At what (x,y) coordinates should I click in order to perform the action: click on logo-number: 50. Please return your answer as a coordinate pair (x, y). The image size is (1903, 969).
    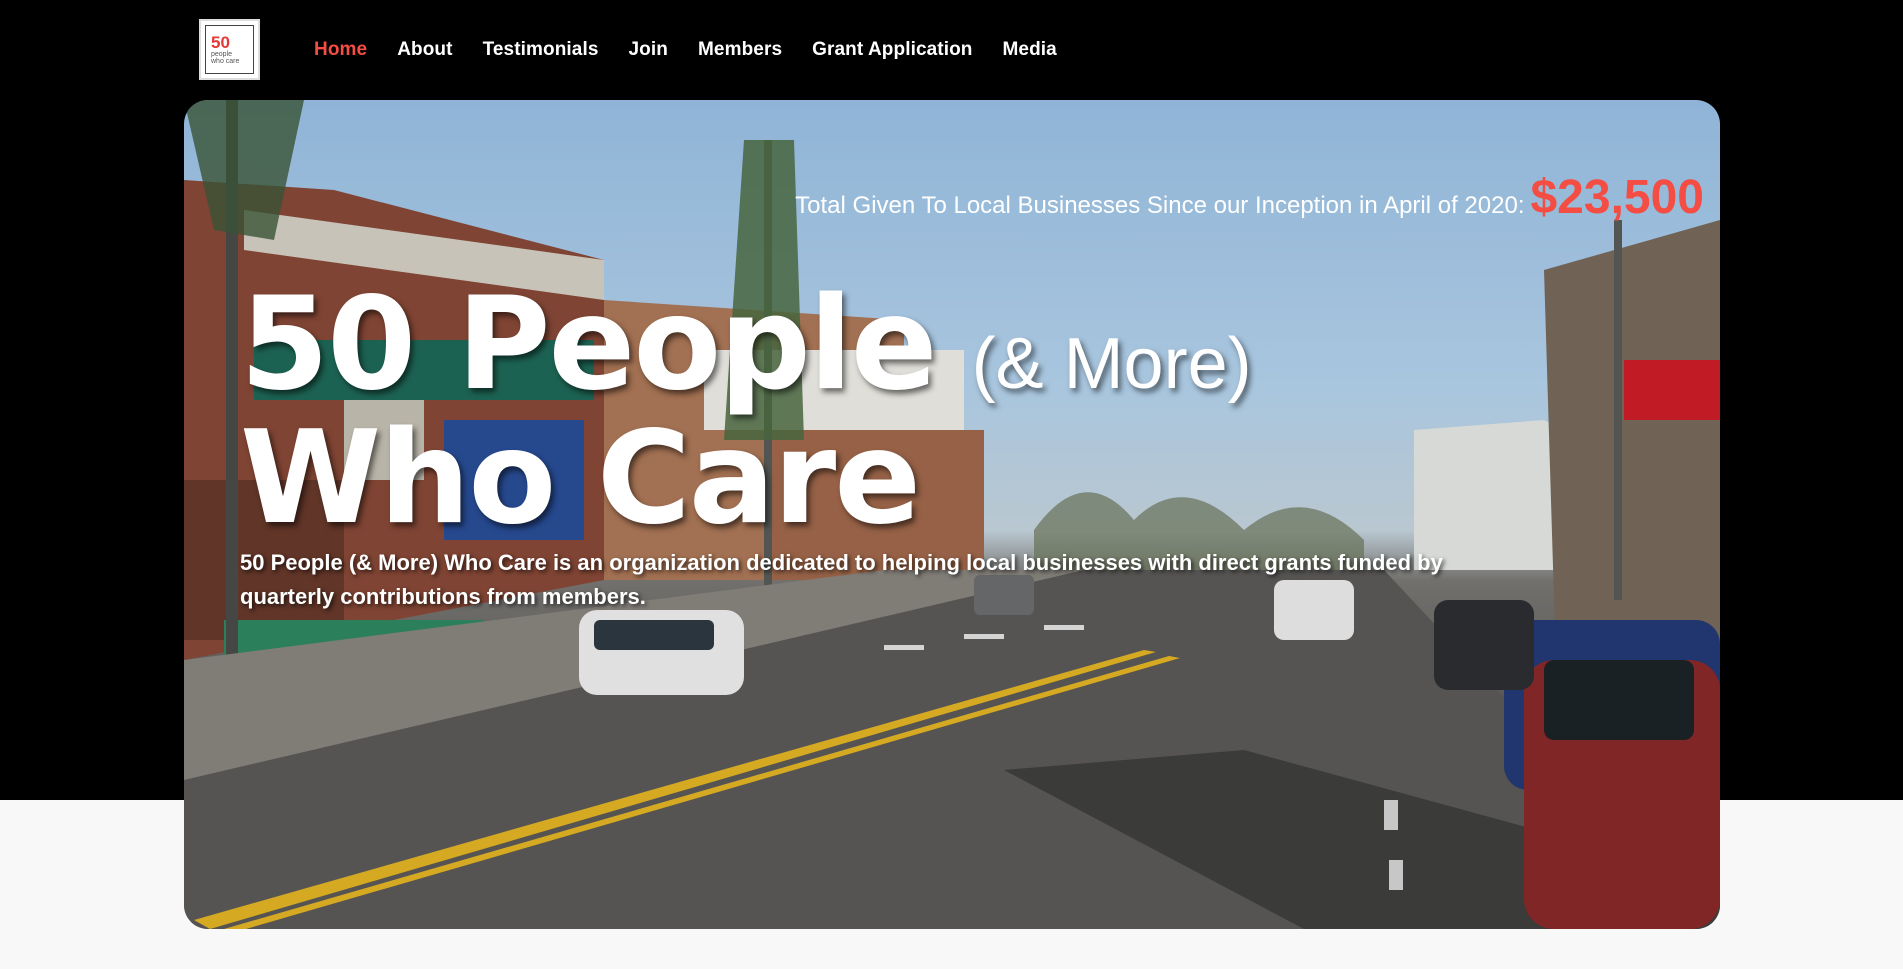
    Looking at the image, I should click on (220, 42).